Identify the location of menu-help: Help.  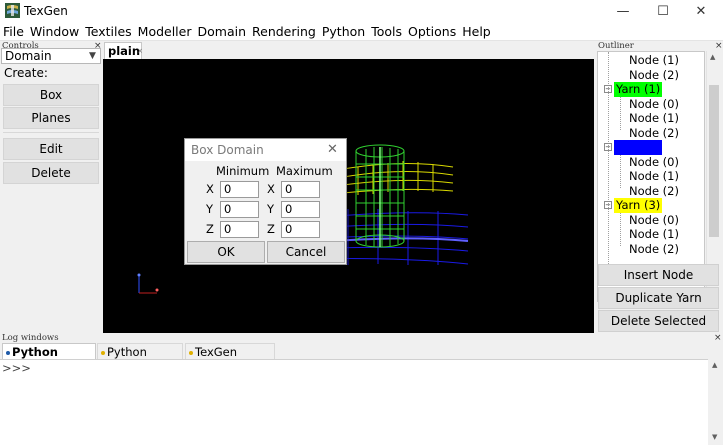
(476, 31).